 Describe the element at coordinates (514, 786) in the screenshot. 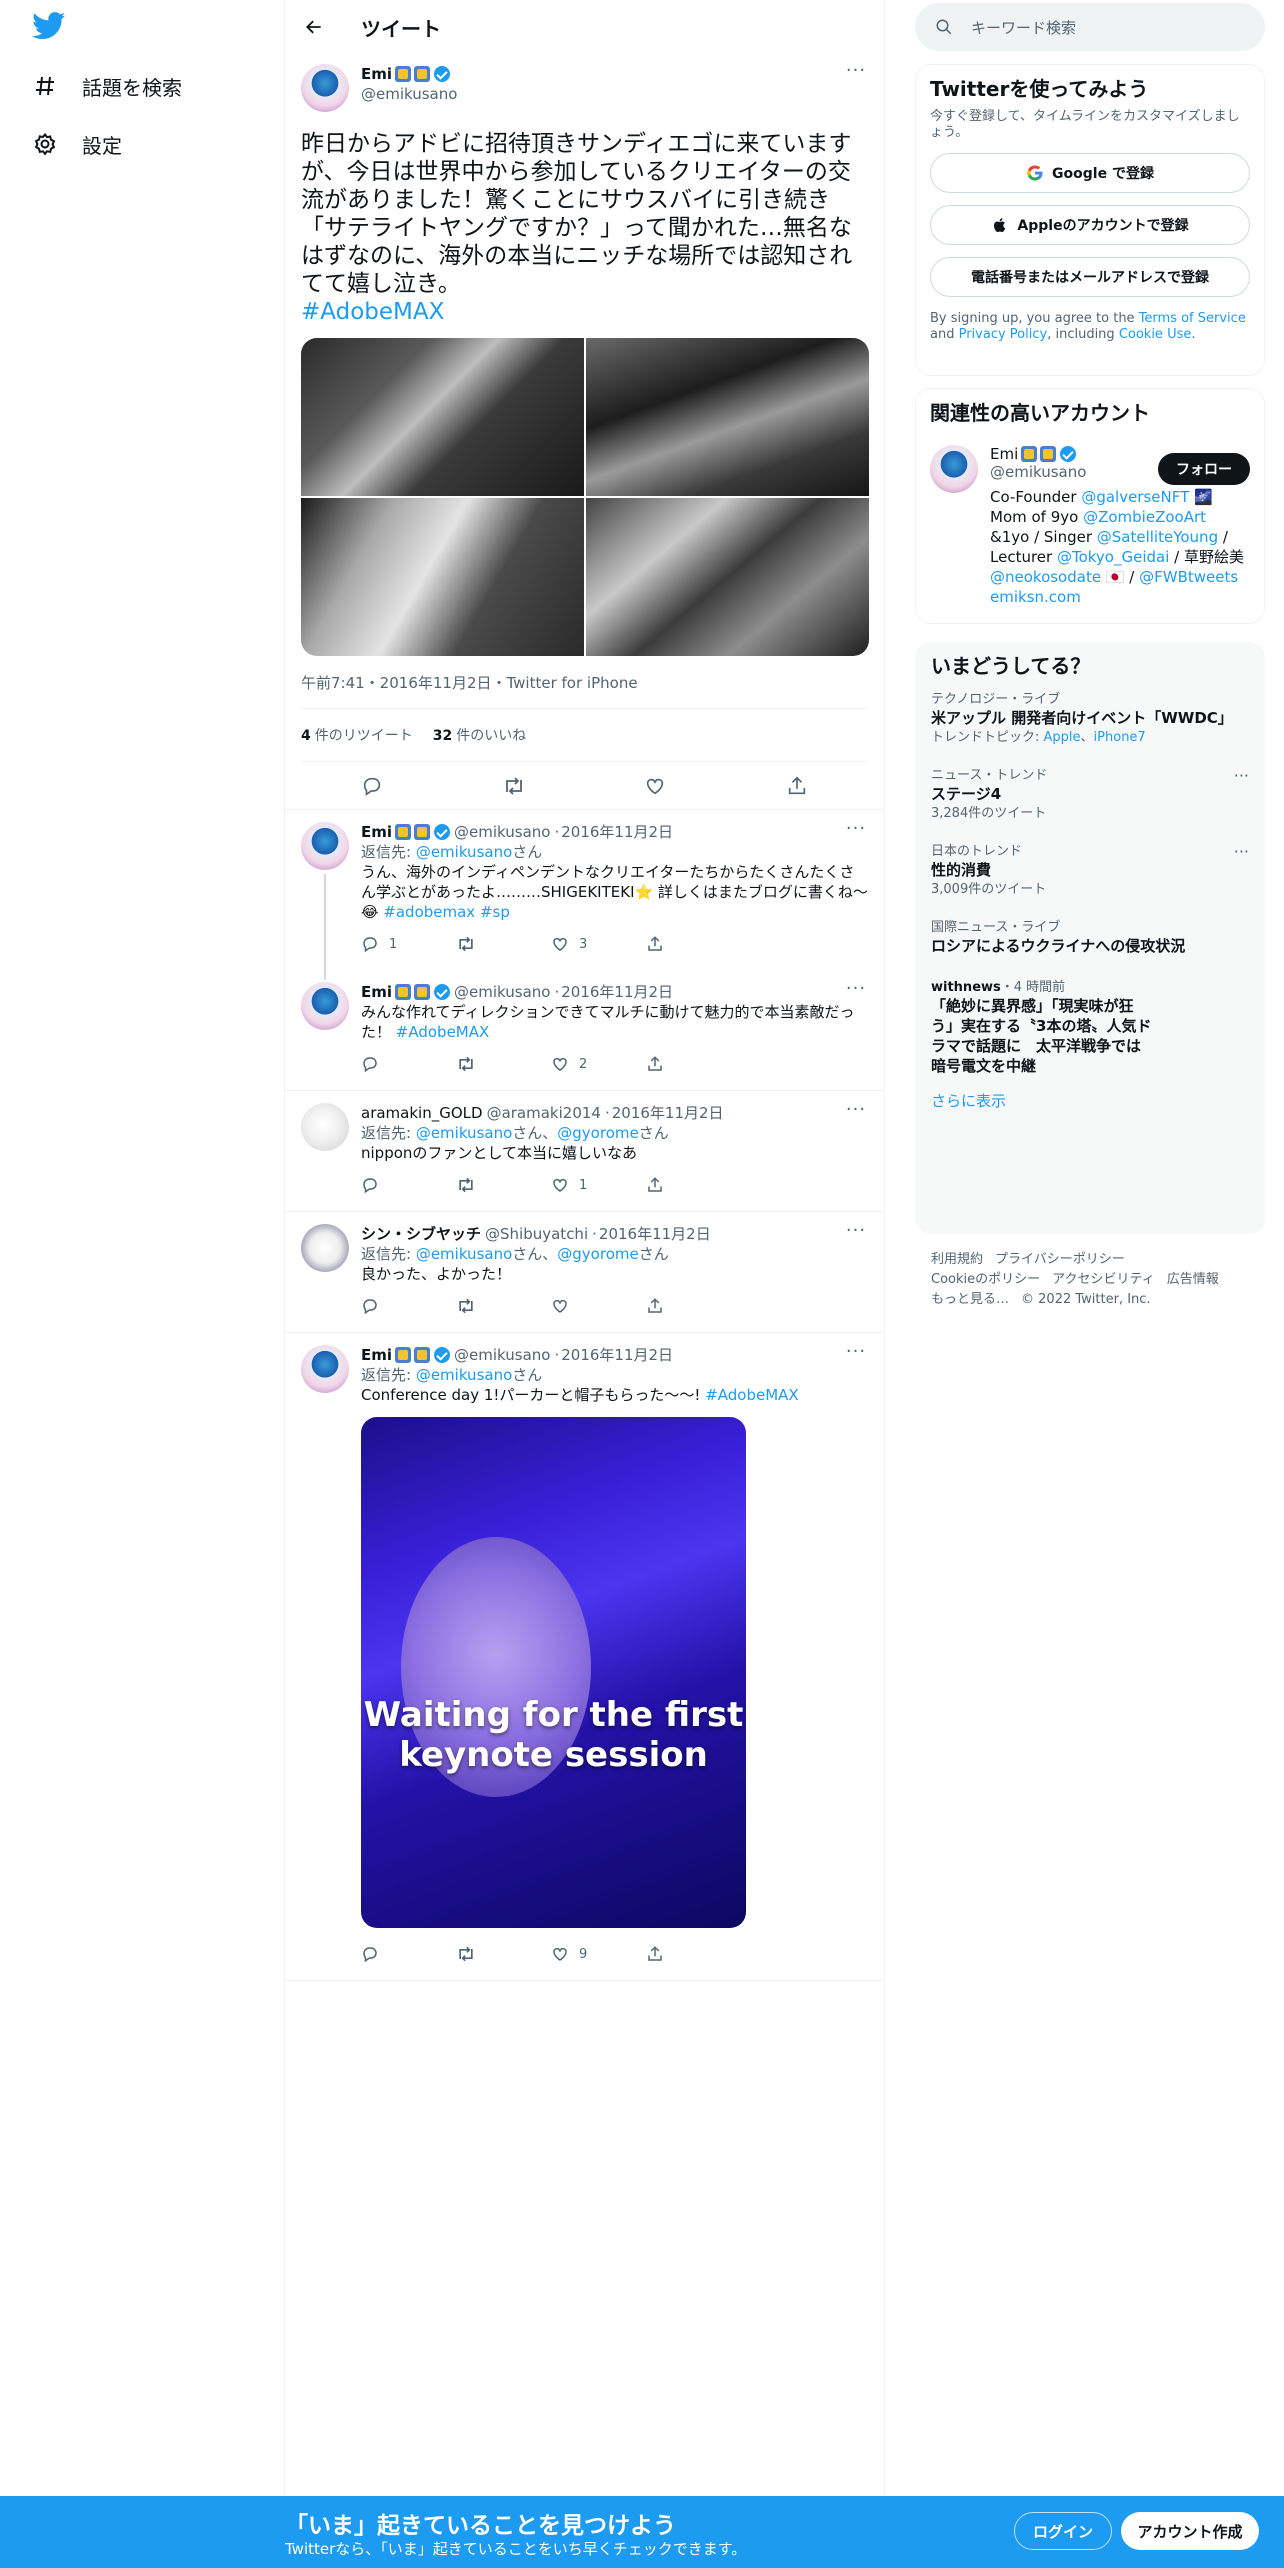

I see `retweet-icon` at that location.